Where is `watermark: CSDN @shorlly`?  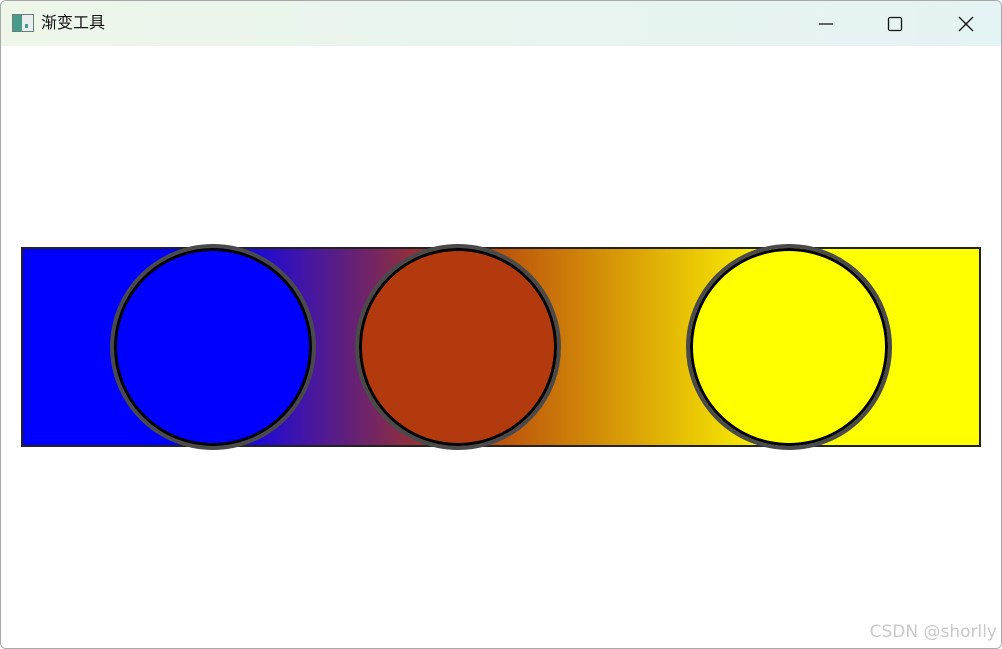 watermark: CSDN @shorlly is located at coordinates (933, 632).